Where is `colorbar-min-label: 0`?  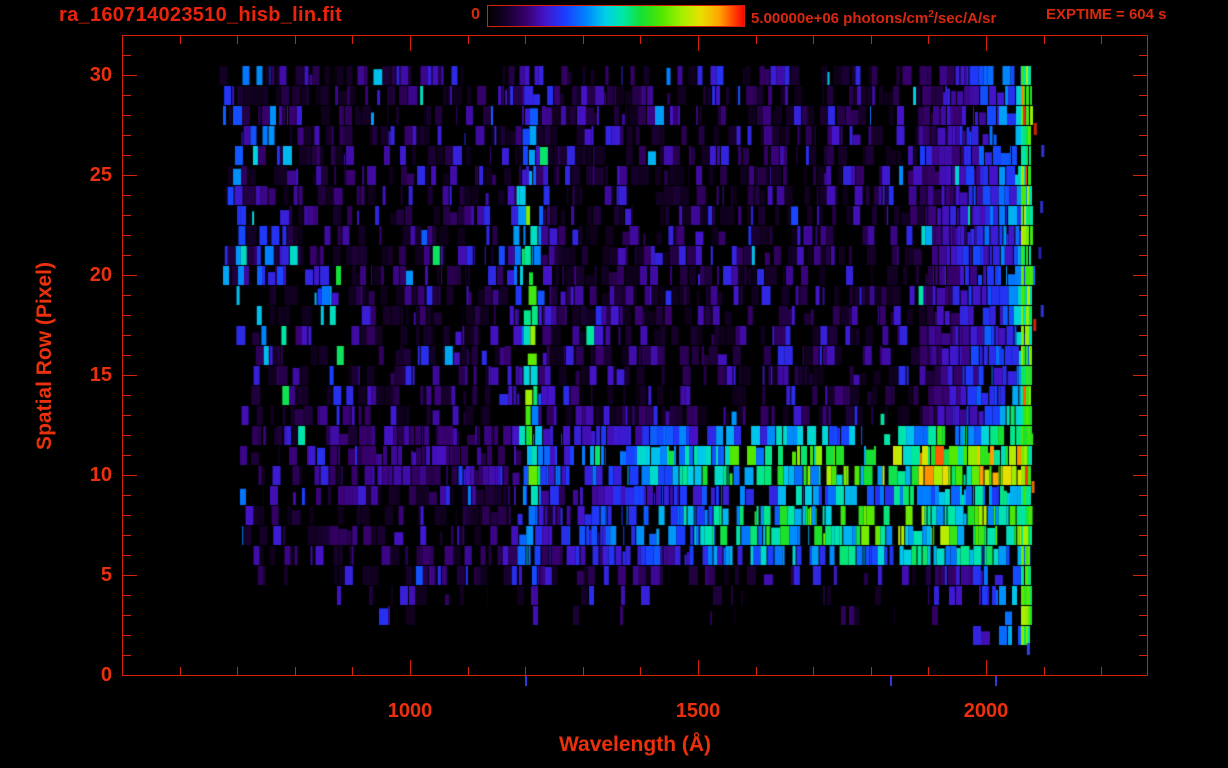 colorbar-min-label: 0 is located at coordinates (475, 14).